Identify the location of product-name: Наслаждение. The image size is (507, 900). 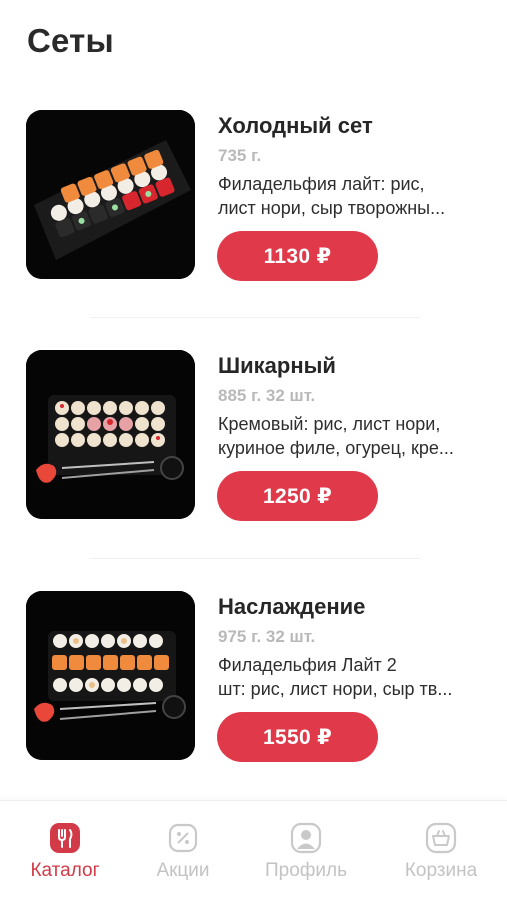
(292, 606).